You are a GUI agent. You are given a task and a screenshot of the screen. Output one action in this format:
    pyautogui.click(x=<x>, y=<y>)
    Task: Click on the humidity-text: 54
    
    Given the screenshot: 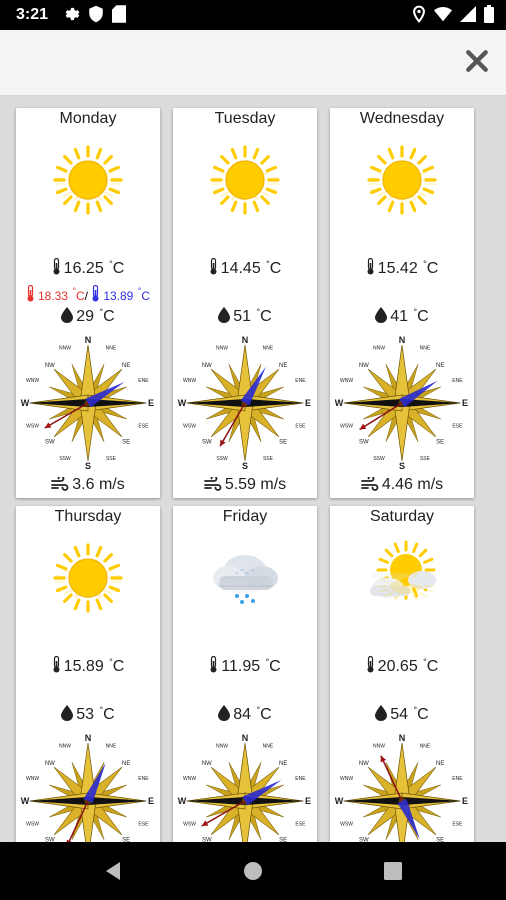 What is the action you would take?
    pyautogui.click(x=401, y=714)
    